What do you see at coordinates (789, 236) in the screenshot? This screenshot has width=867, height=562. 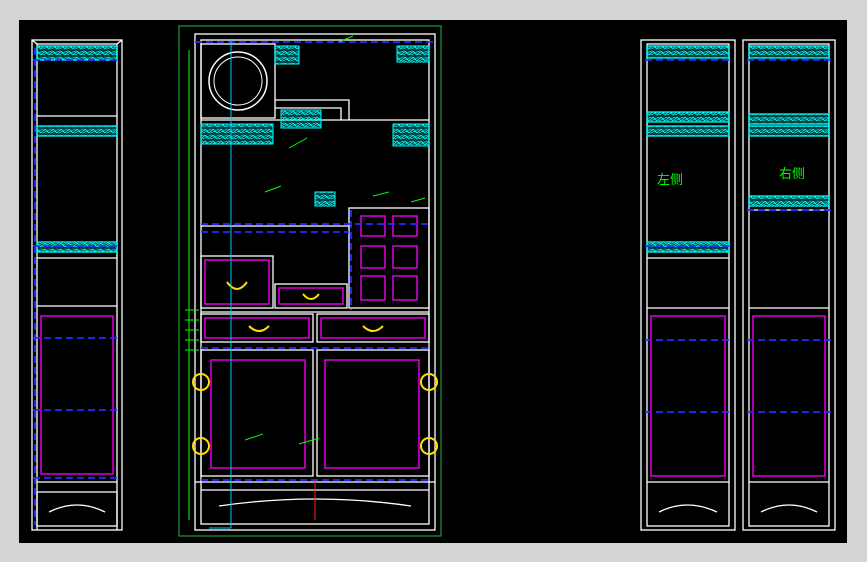 I see `right-side-hidden-lines` at bounding box center [789, 236].